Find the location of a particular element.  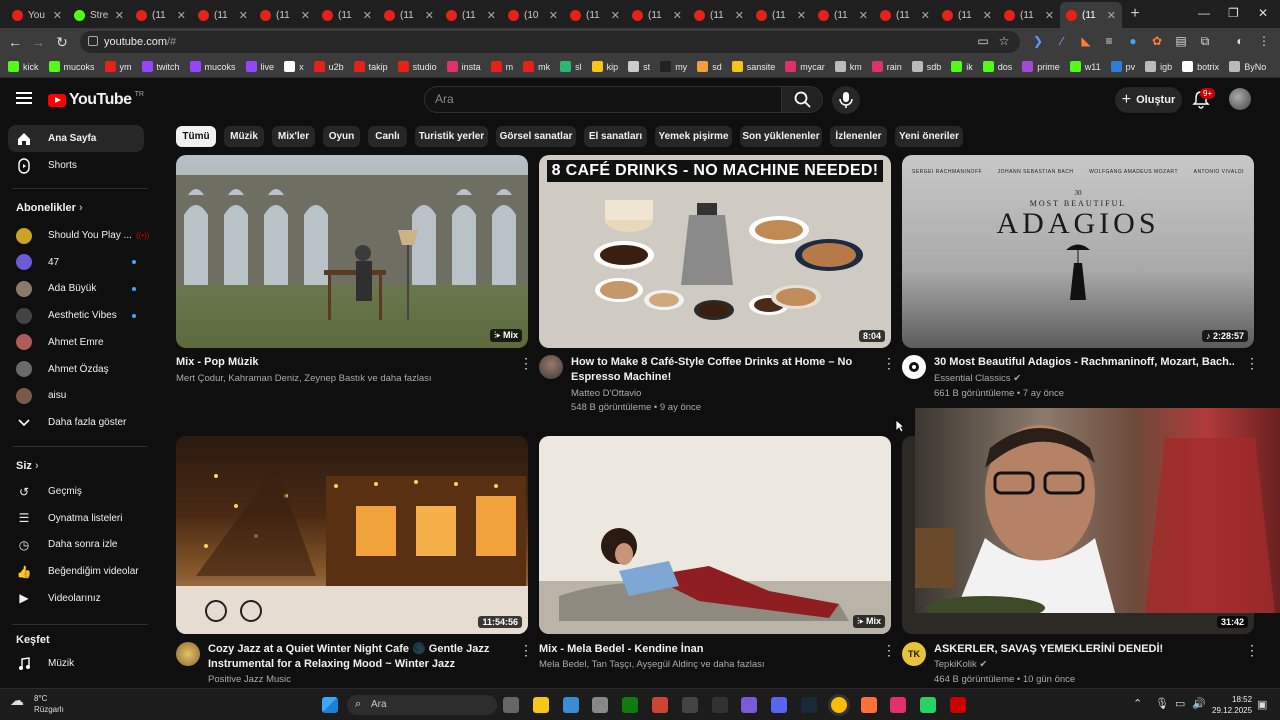

chevron-up-icon: ⌃ is located at coordinates (1137, 703).